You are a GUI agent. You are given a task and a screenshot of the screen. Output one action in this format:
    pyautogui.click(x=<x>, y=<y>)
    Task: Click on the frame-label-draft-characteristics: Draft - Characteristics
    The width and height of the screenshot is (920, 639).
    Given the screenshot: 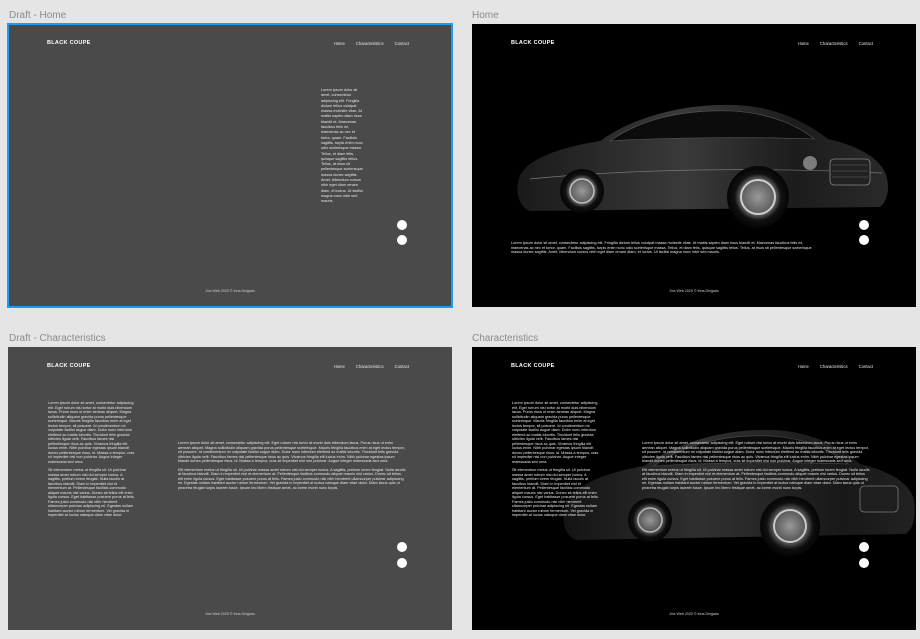 What is the action you would take?
    pyautogui.click(x=57, y=338)
    